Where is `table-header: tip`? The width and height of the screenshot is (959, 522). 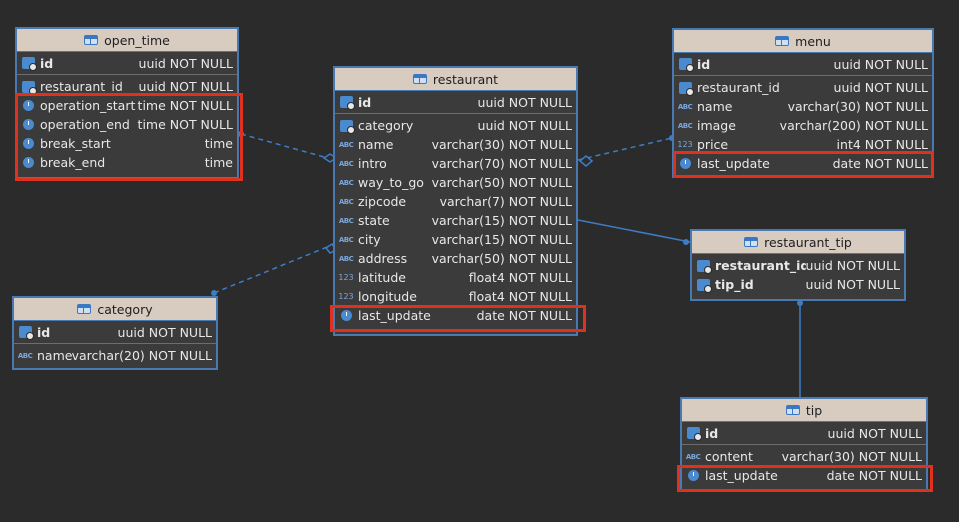
table-header: tip is located at coordinates (804, 410).